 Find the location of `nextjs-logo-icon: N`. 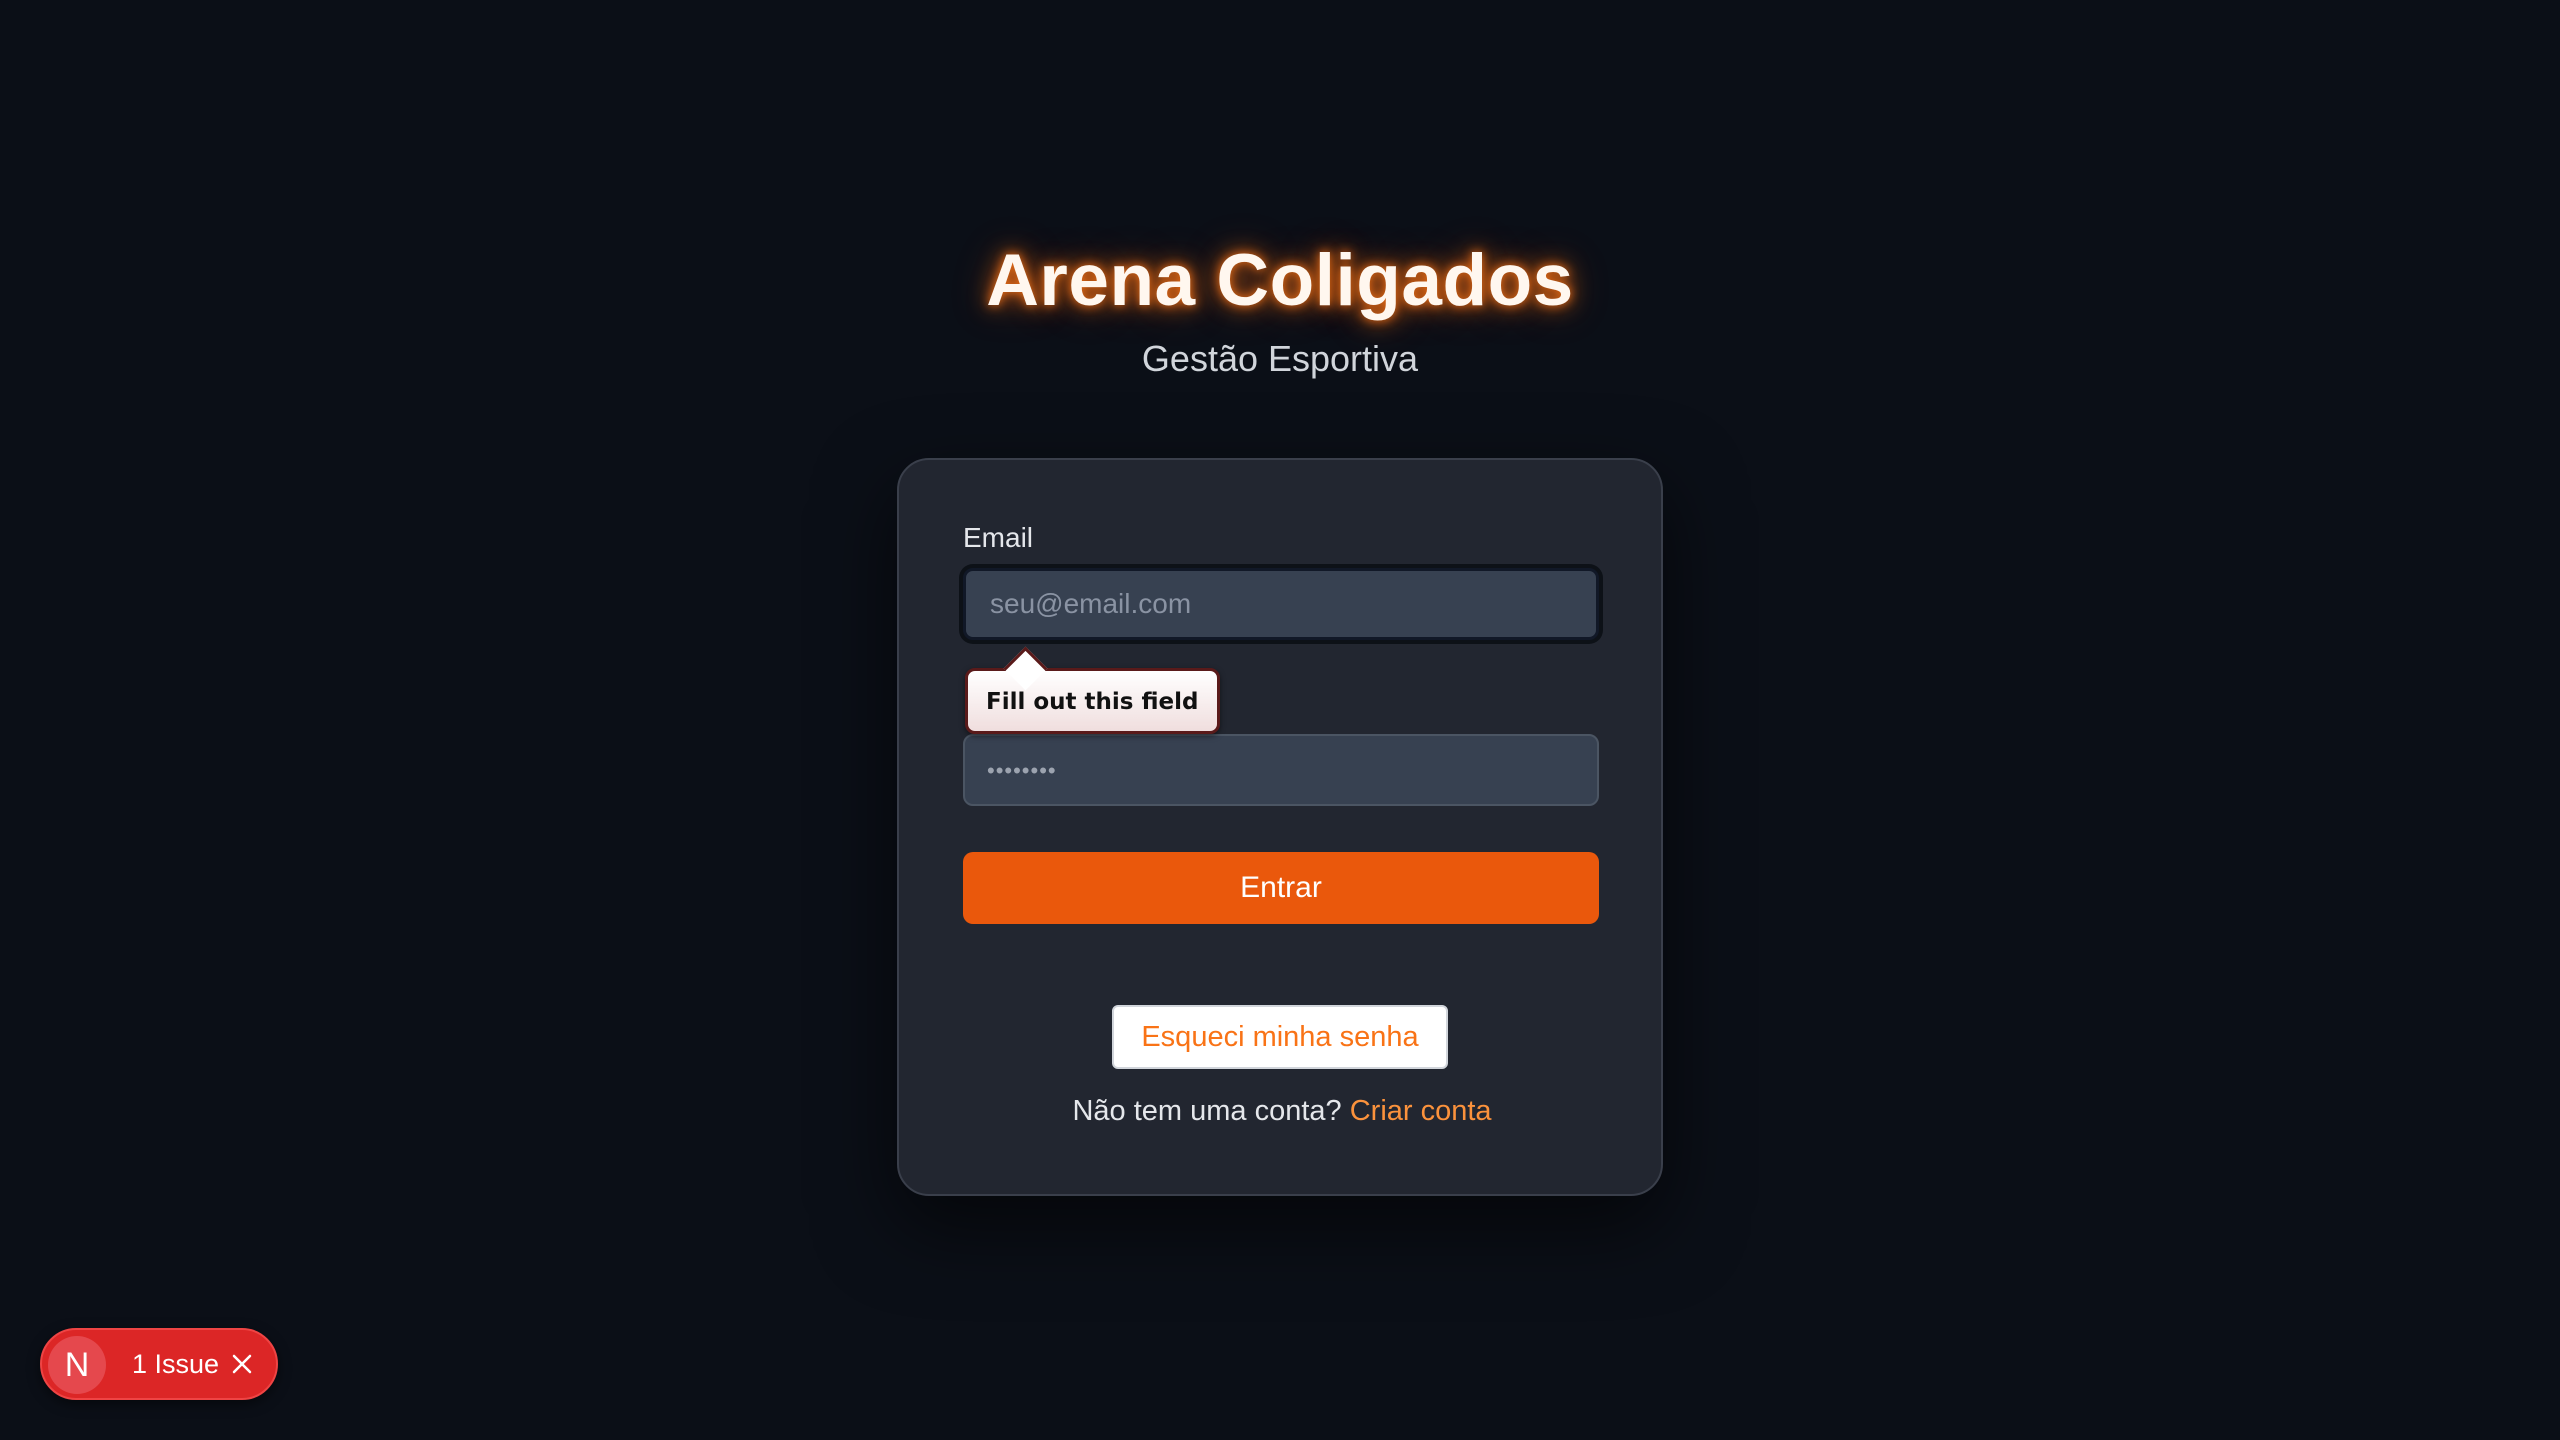

nextjs-logo-icon: N is located at coordinates (77, 1365).